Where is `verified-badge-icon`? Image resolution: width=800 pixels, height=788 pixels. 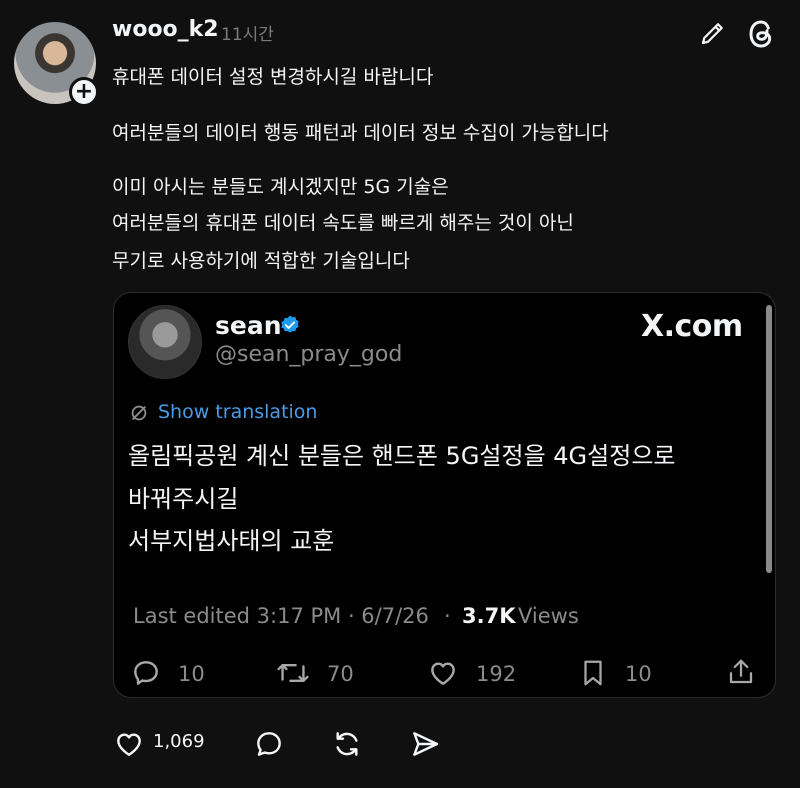
verified-badge-icon is located at coordinates (290, 325).